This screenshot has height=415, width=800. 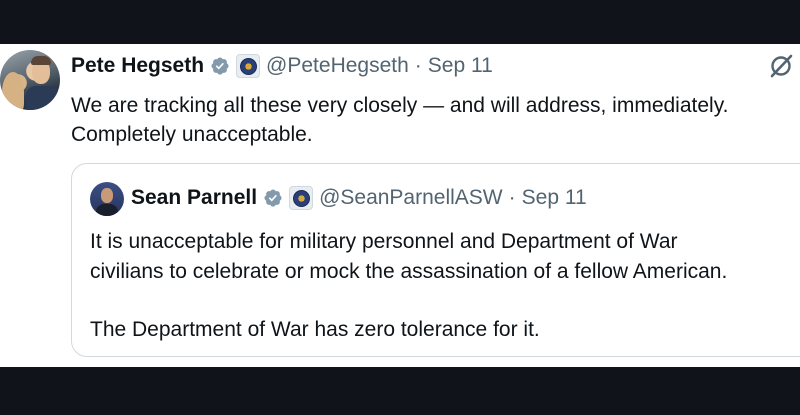 I want to click on quoted-tweet-date: Sep 11, so click(x=554, y=198).